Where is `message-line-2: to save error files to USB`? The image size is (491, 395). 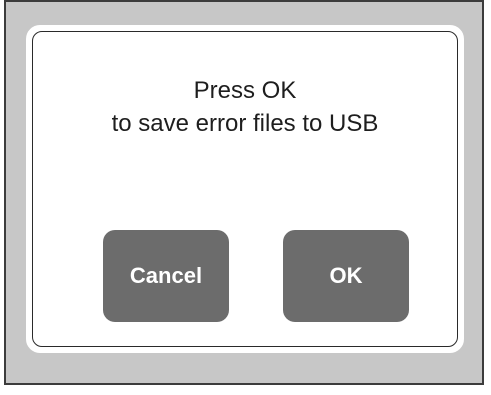 message-line-2: to save error files to USB is located at coordinates (245, 123).